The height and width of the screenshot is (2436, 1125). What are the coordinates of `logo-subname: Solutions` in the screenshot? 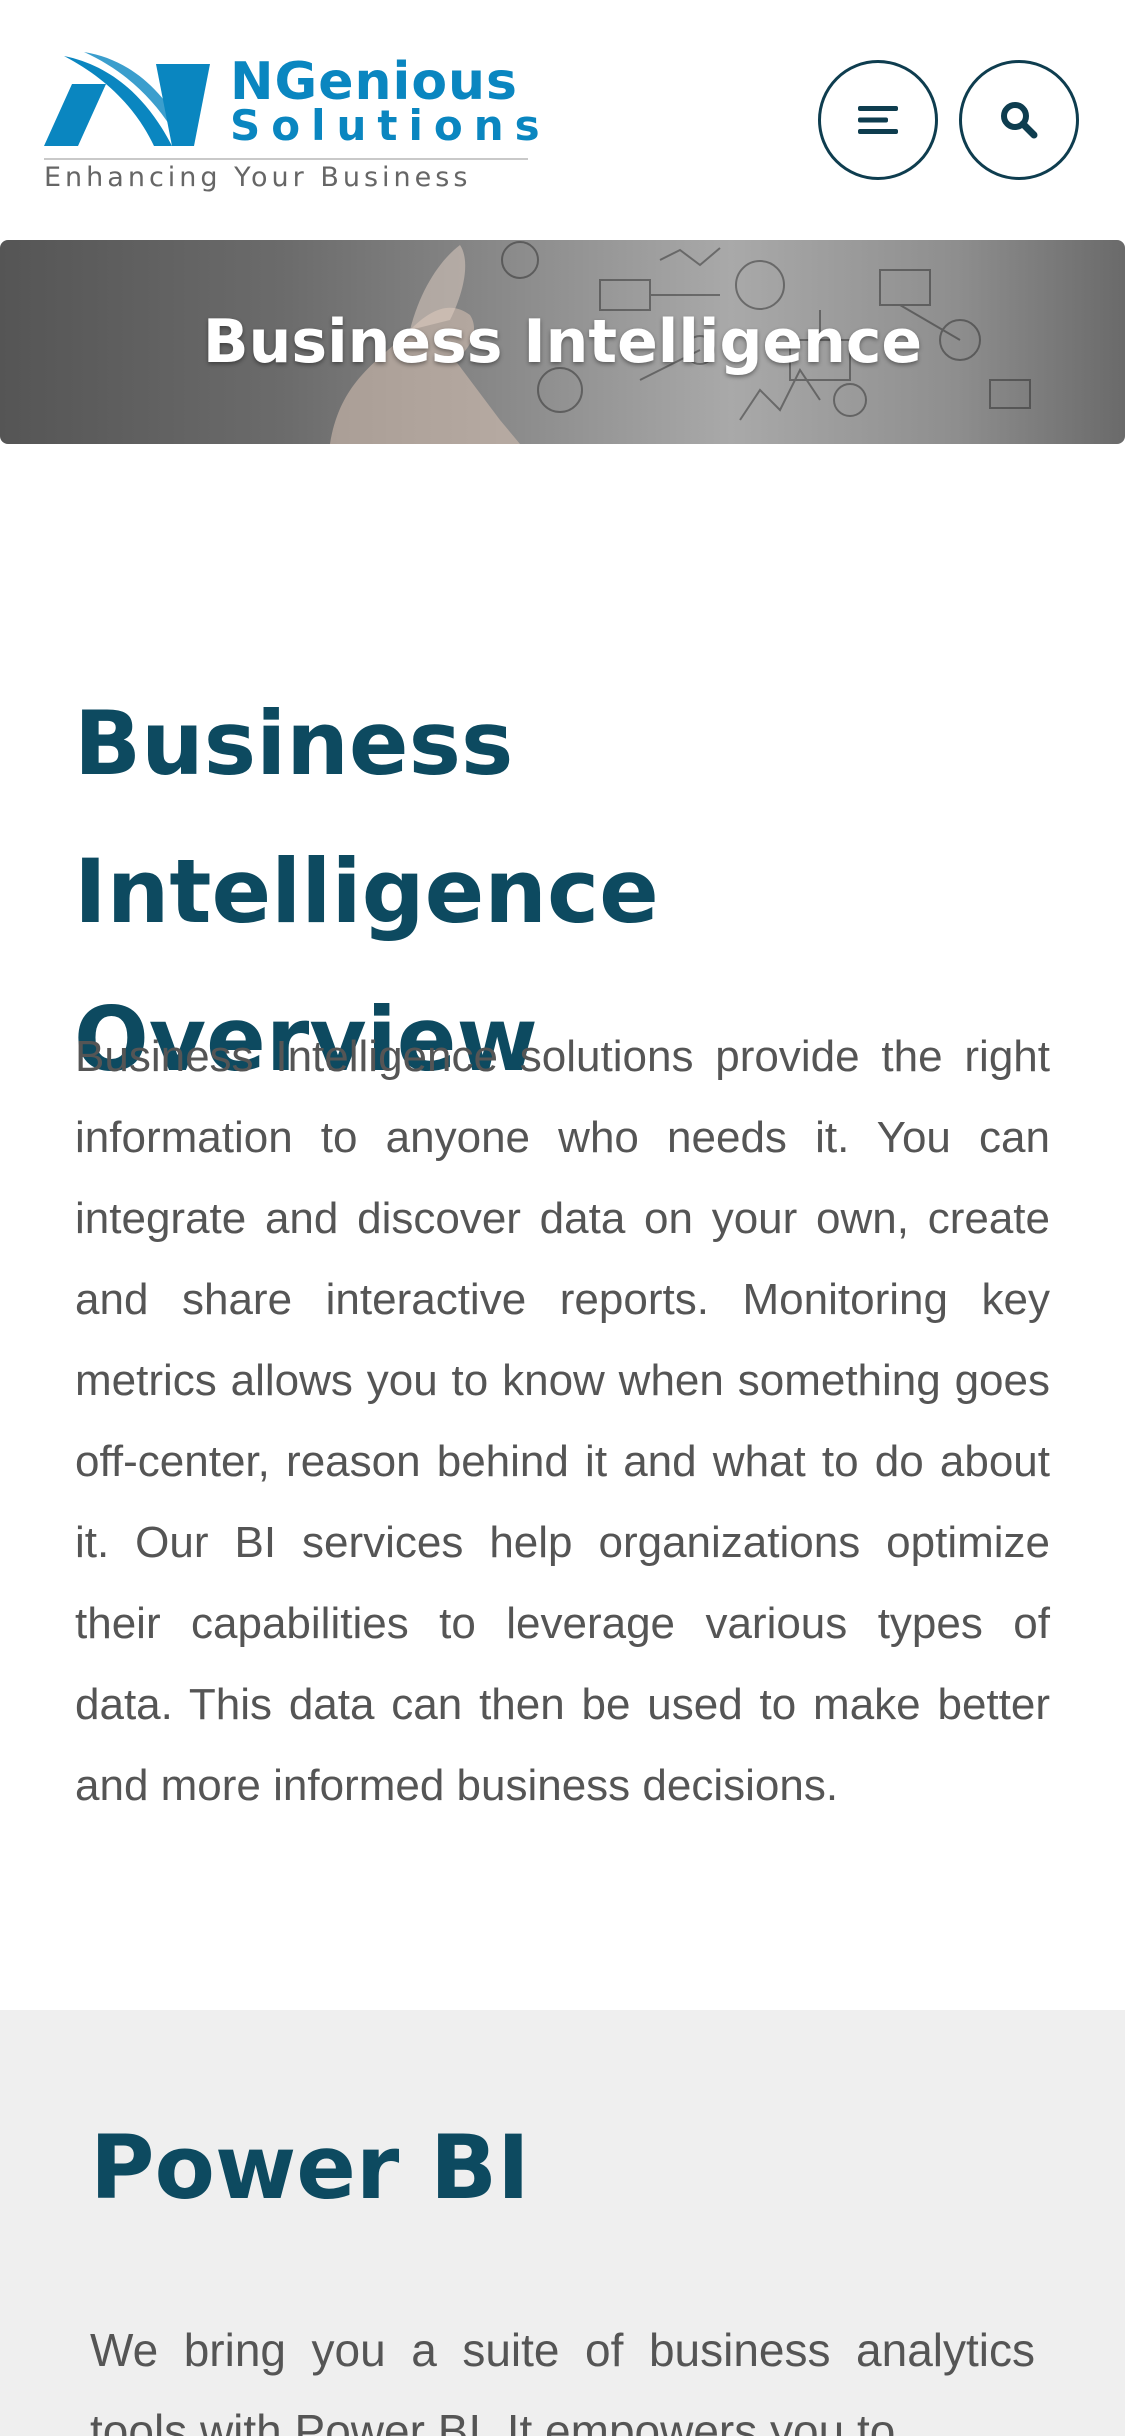 It's located at (390, 125).